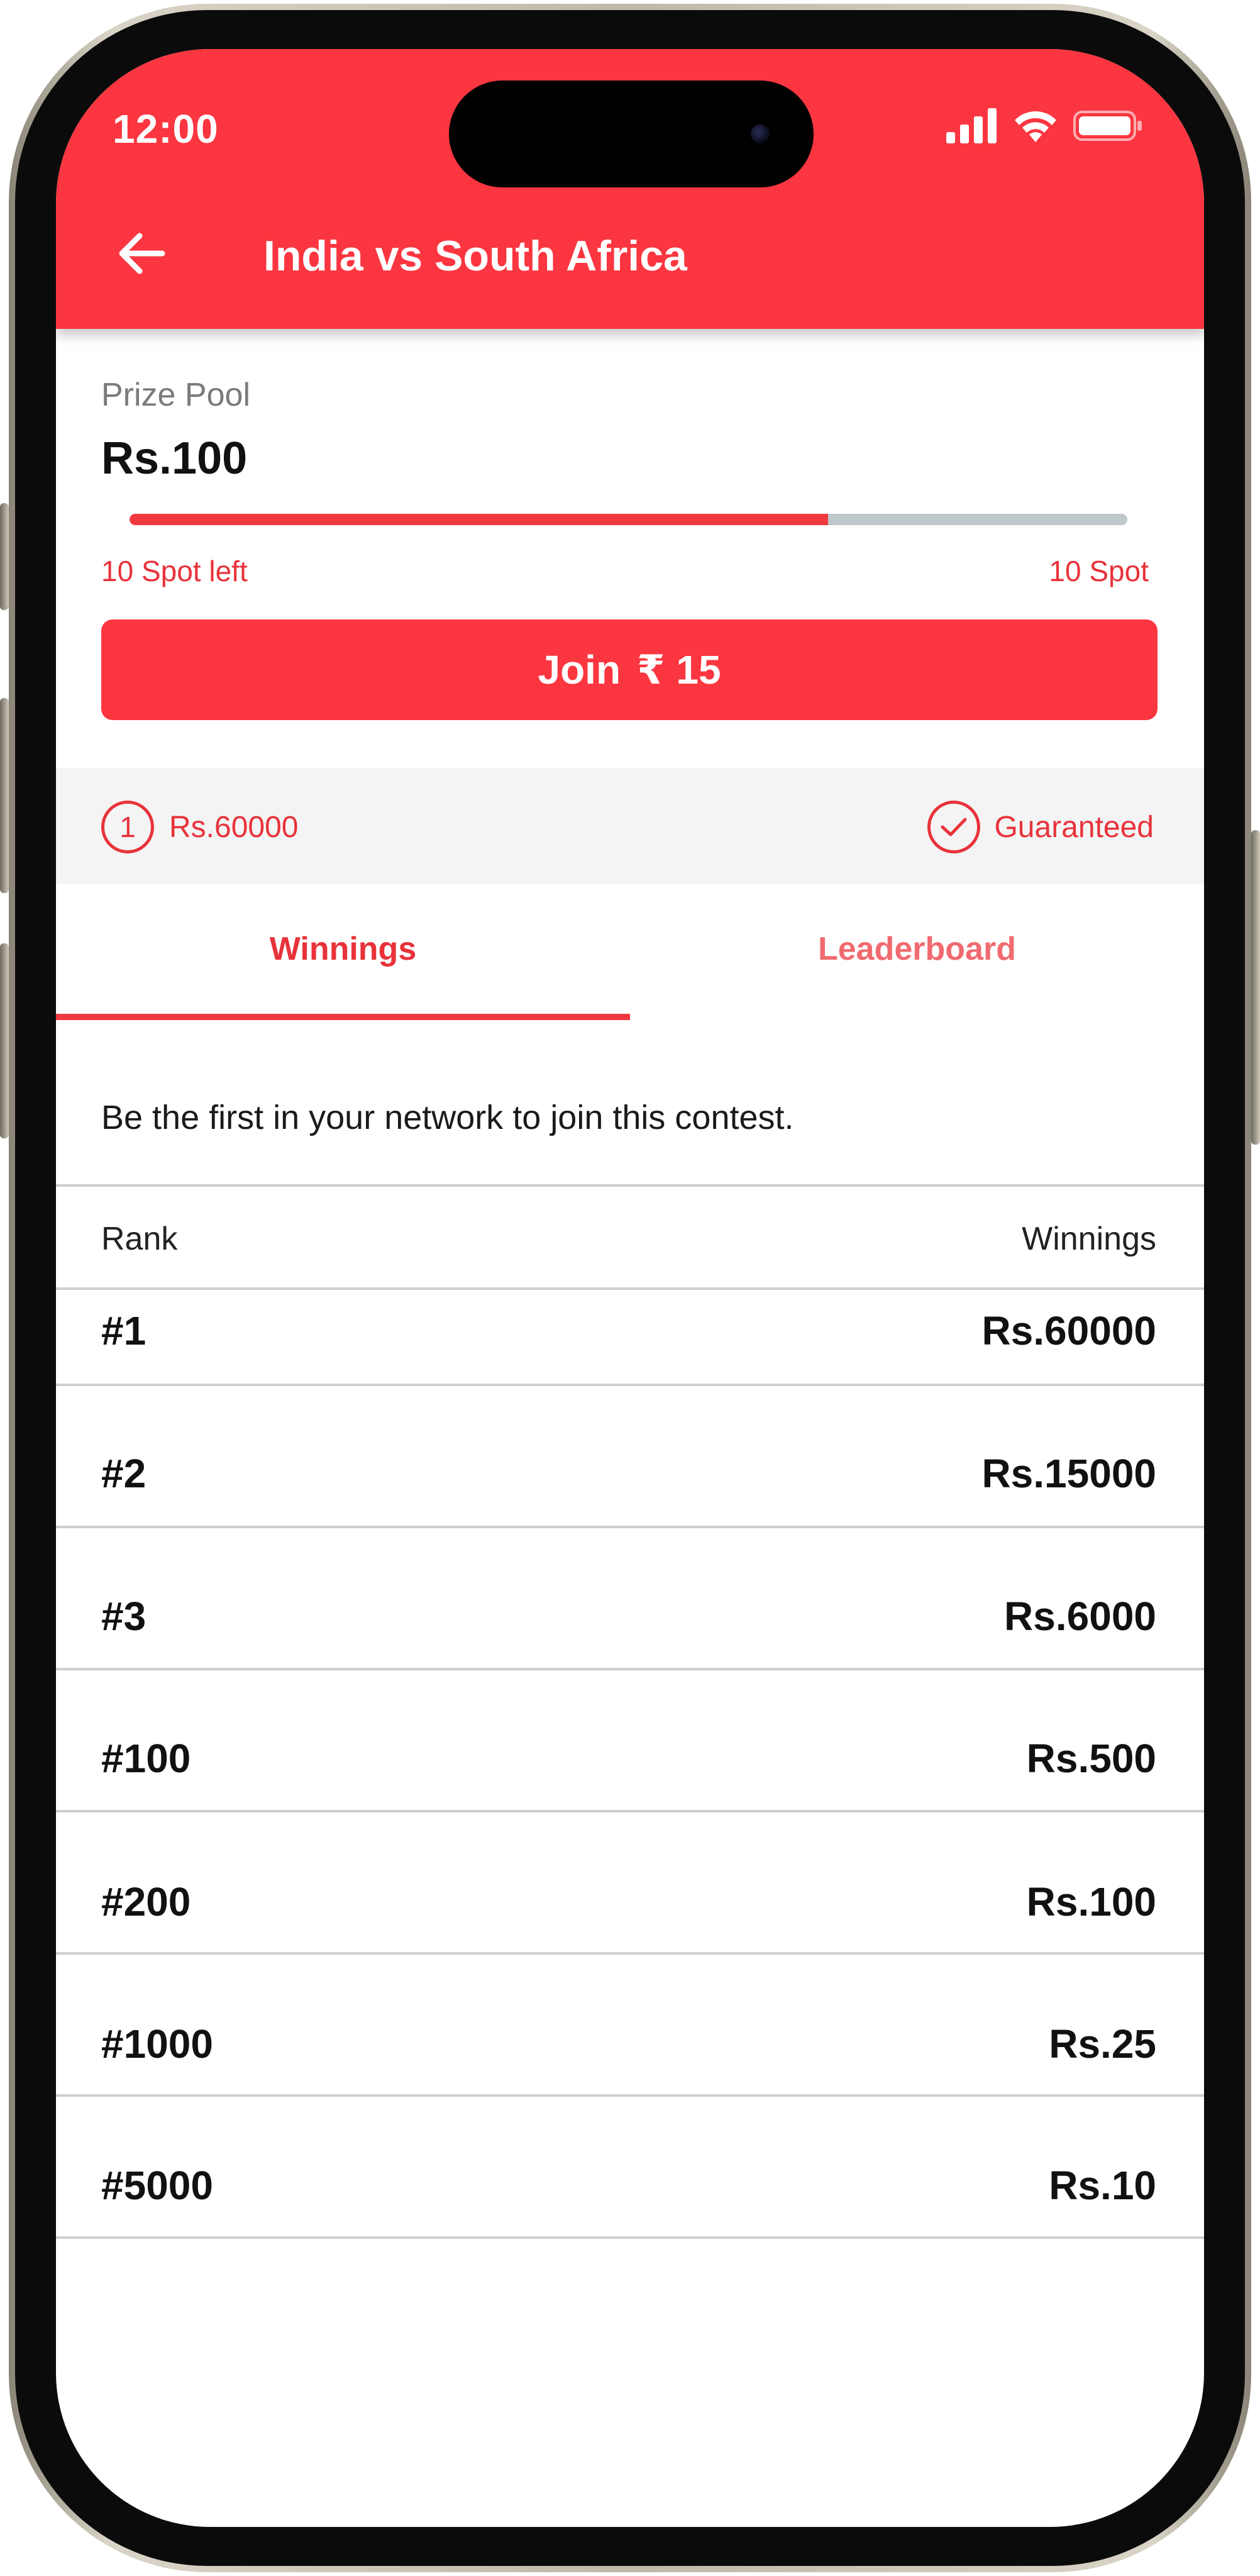 This screenshot has height=2576, width=1260. Describe the element at coordinates (174, 571) in the screenshot. I see `spots-left-label: 10 Spot left` at that location.